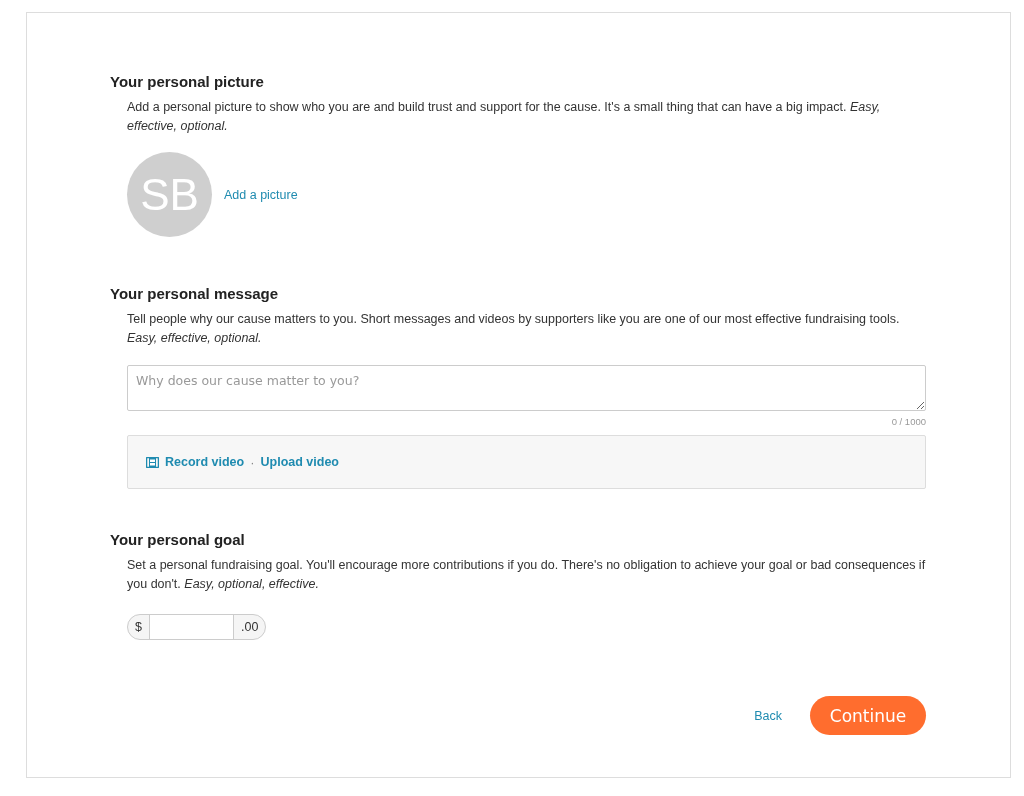 The height and width of the screenshot is (796, 1024). I want to click on section-heading: Your personal picture, so click(187, 81).